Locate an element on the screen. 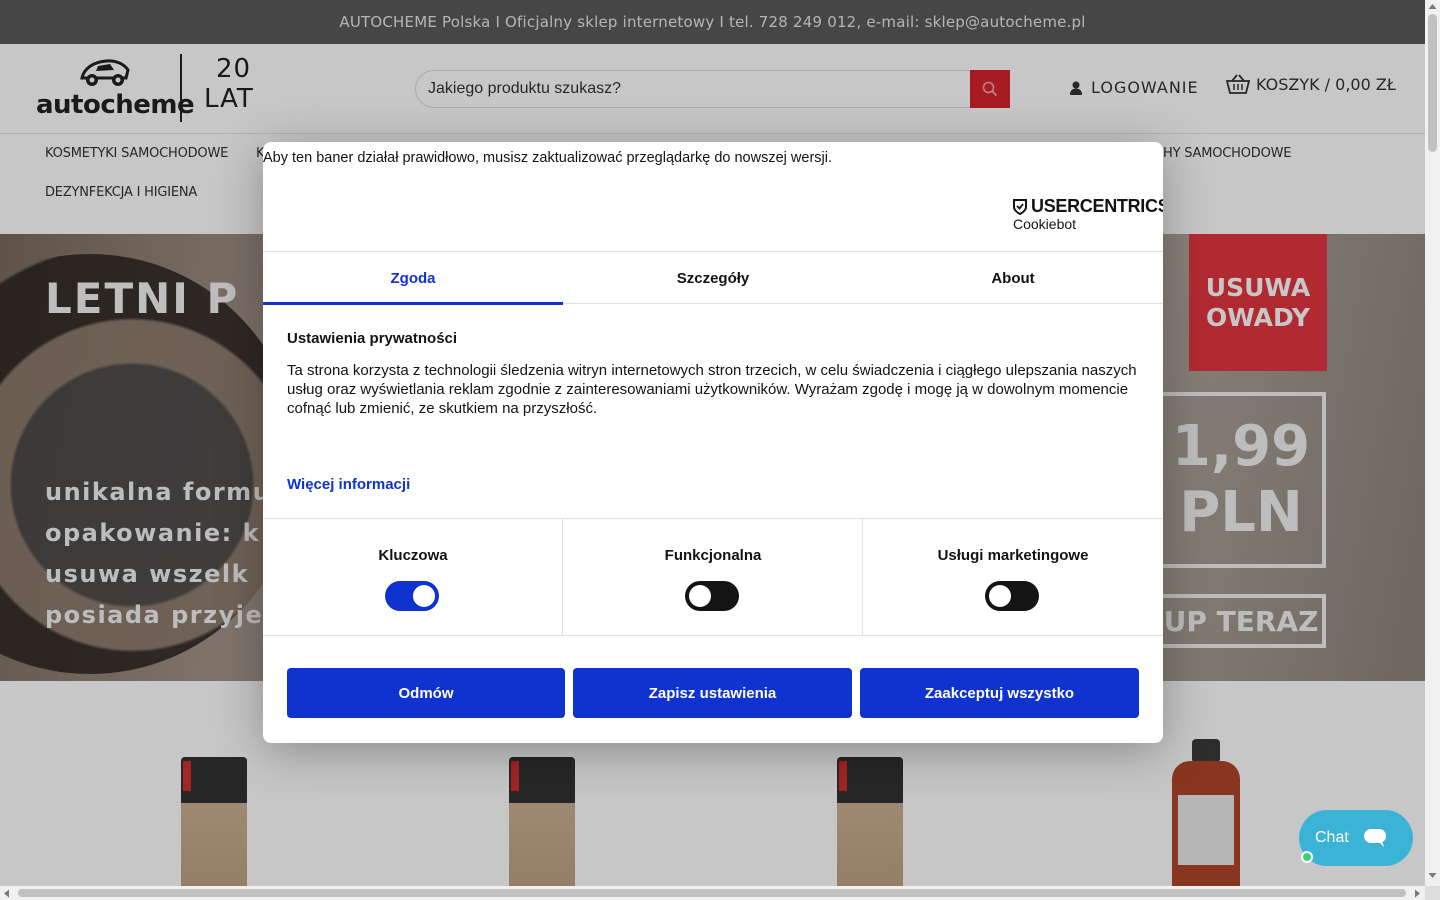  vertical-scroll-thumb is located at coordinates (1432, 83).